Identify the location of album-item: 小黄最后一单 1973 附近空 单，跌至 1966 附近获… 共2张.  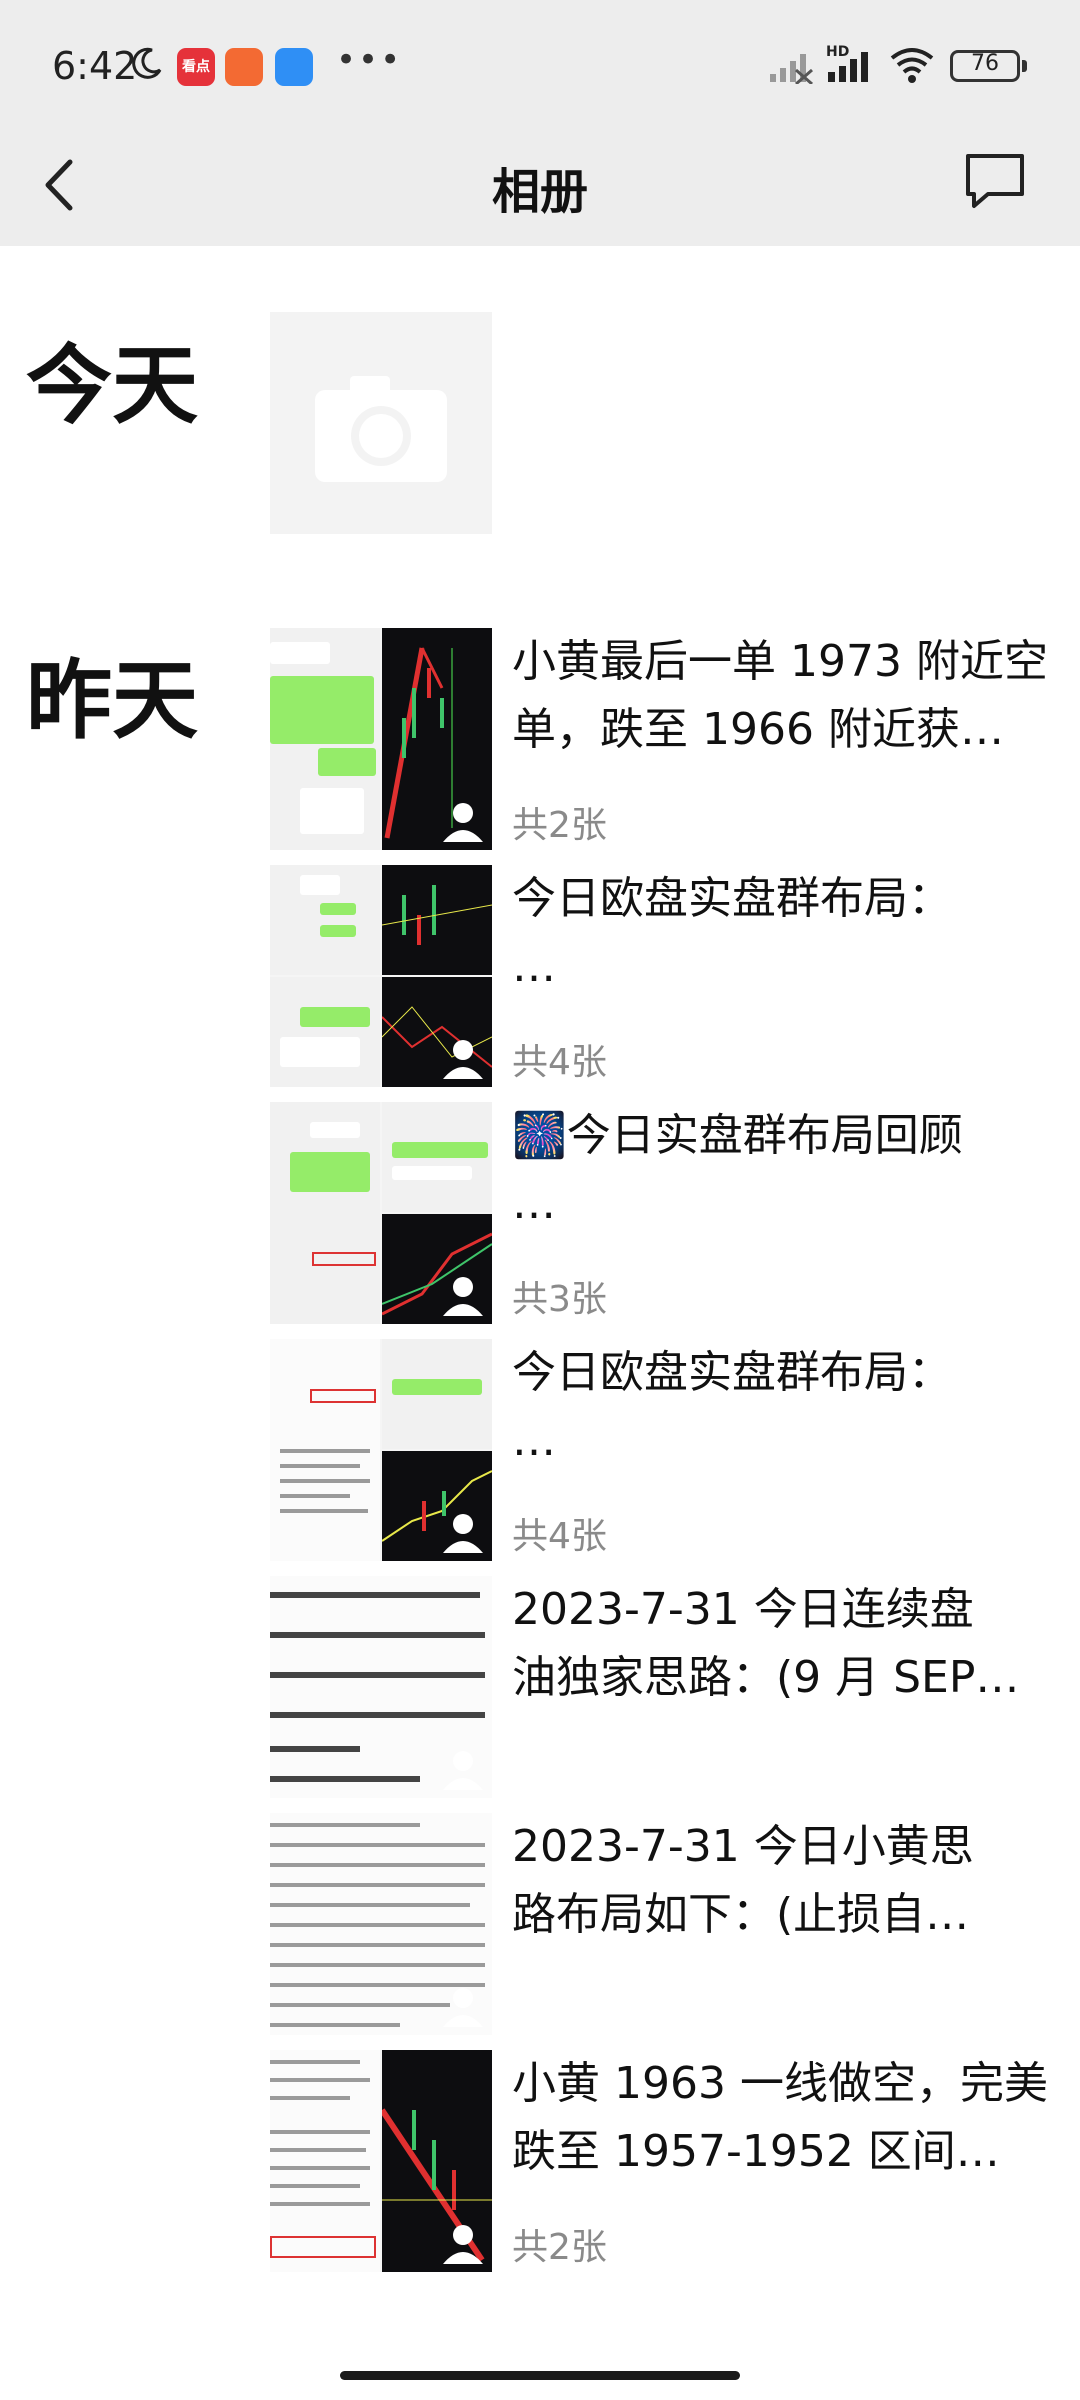
(660, 739).